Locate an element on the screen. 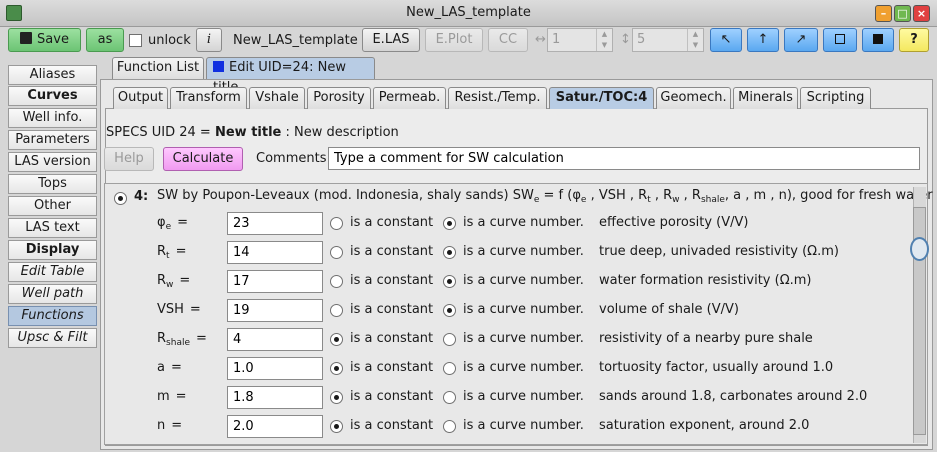 This screenshot has height=452, width=937. tab-output: Output is located at coordinates (140, 98).